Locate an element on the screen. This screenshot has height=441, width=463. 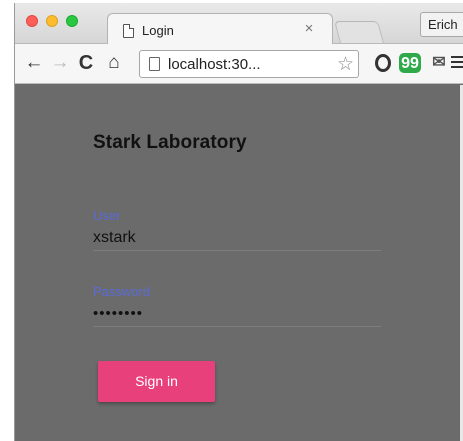
opera-extension-icon is located at coordinates (383, 63).